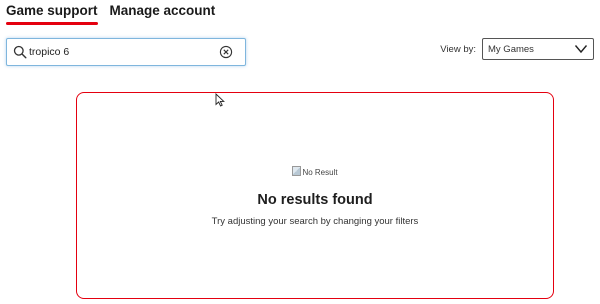  I want to click on view-by-label: View by:, so click(458, 49).